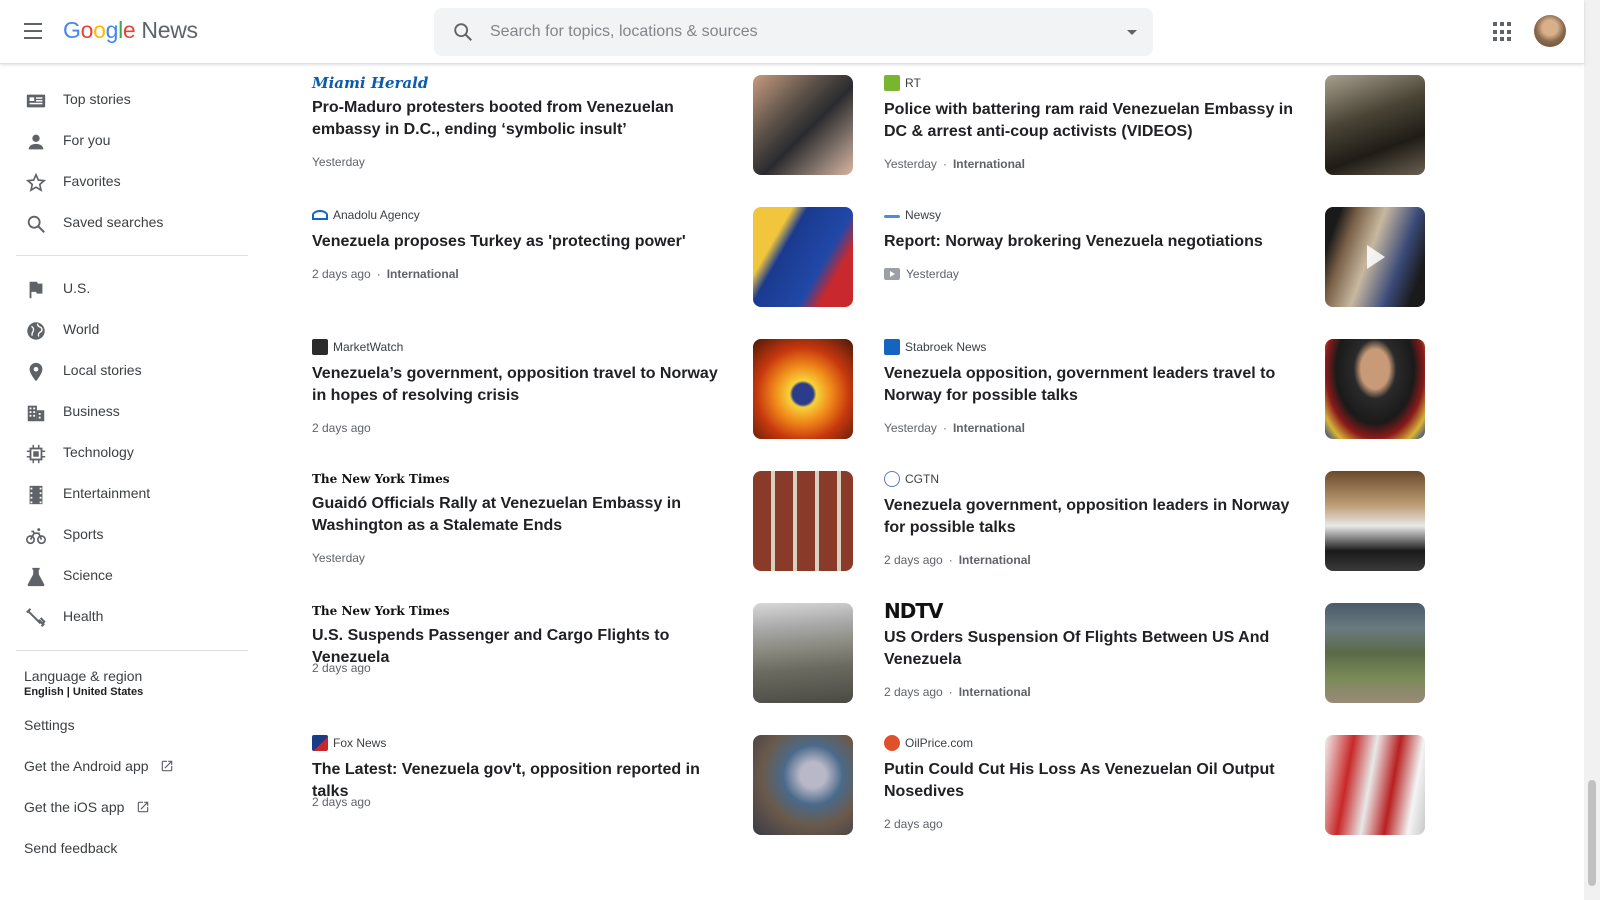  I want to click on source-name: MarketWatch, so click(357, 347).